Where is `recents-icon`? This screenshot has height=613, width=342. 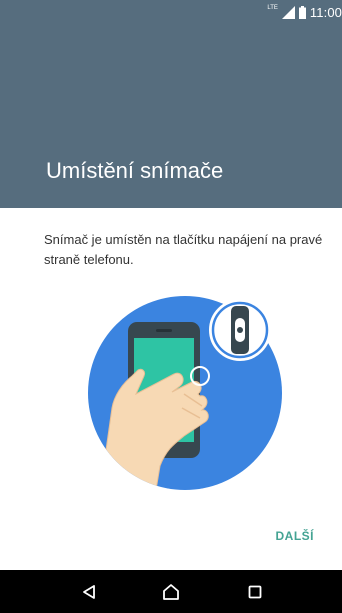
recents-icon is located at coordinates (255, 591).